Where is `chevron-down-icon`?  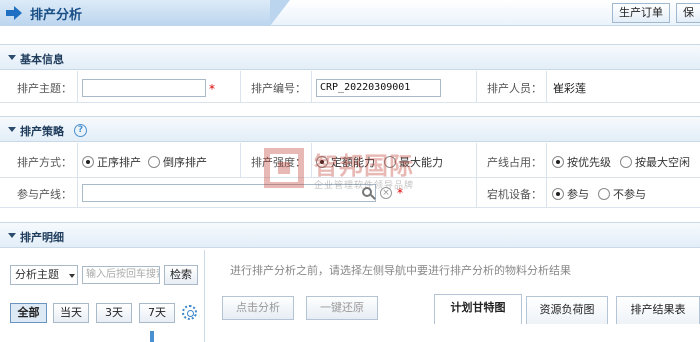
chevron-down-icon is located at coordinates (72, 276).